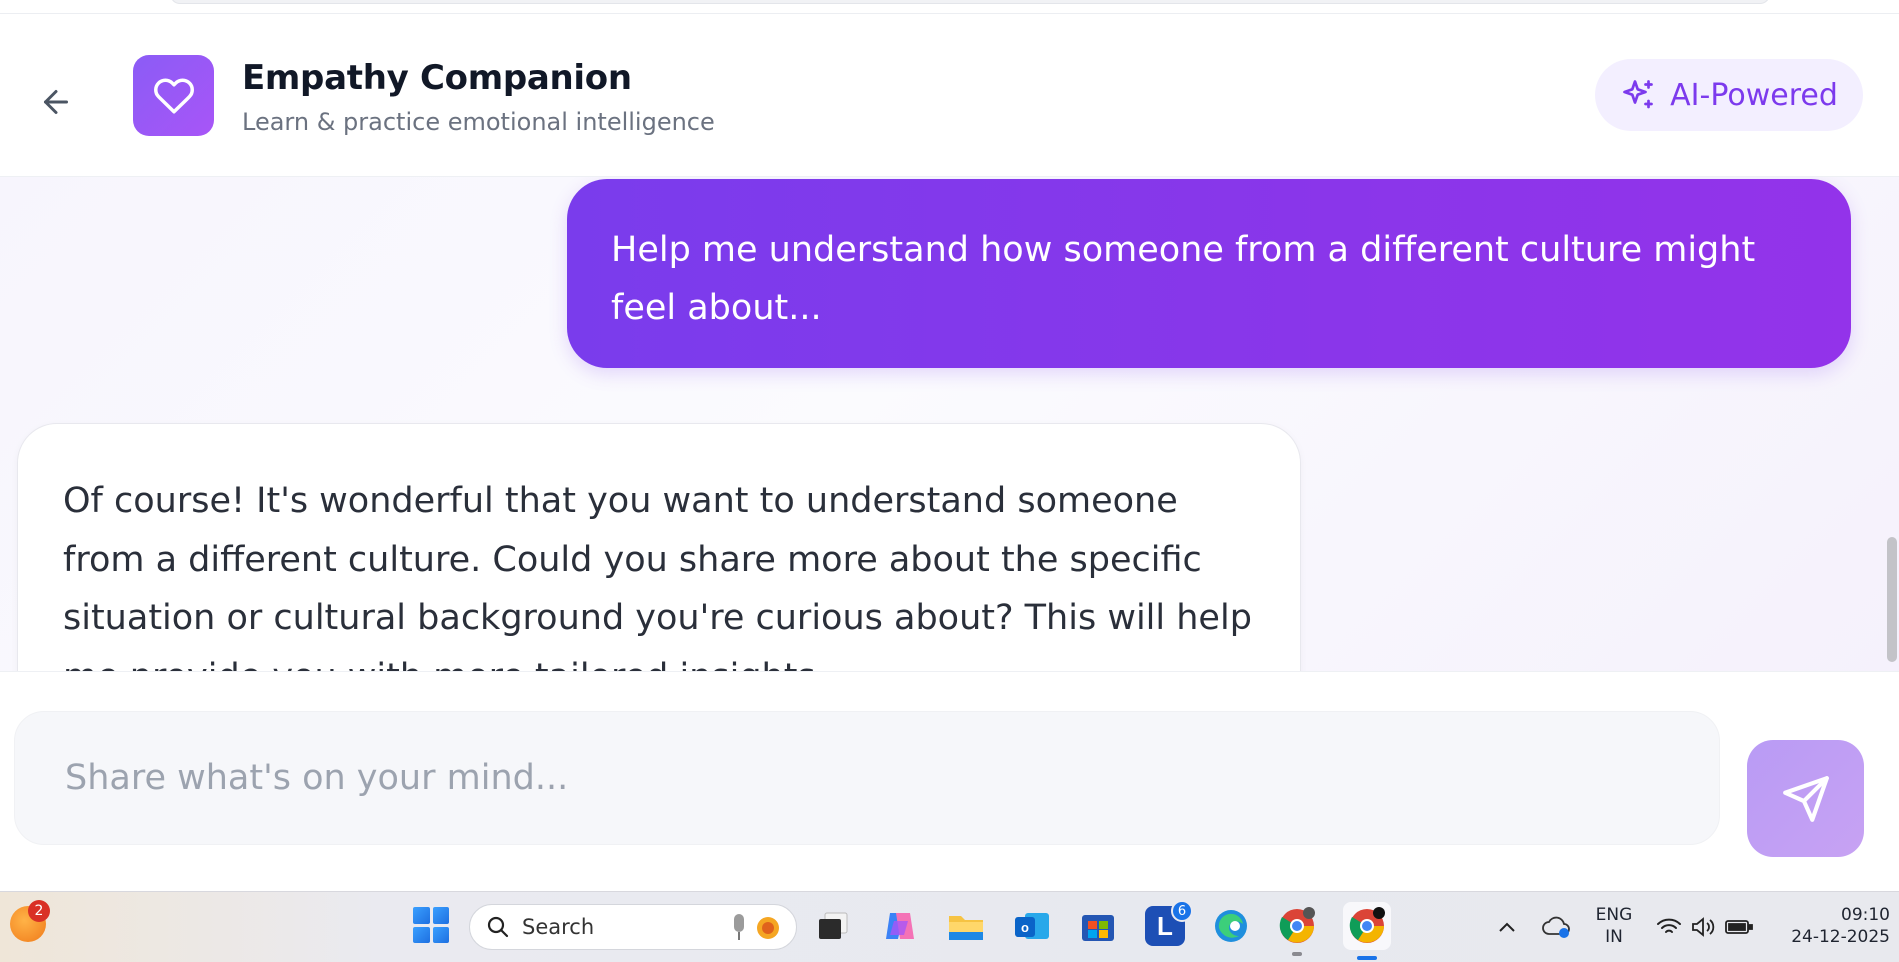 The height and width of the screenshot is (962, 1899). Describe the element at coordinates (437, 78) in the screenshot. I see `page-title: Empathy Companion` at that location.